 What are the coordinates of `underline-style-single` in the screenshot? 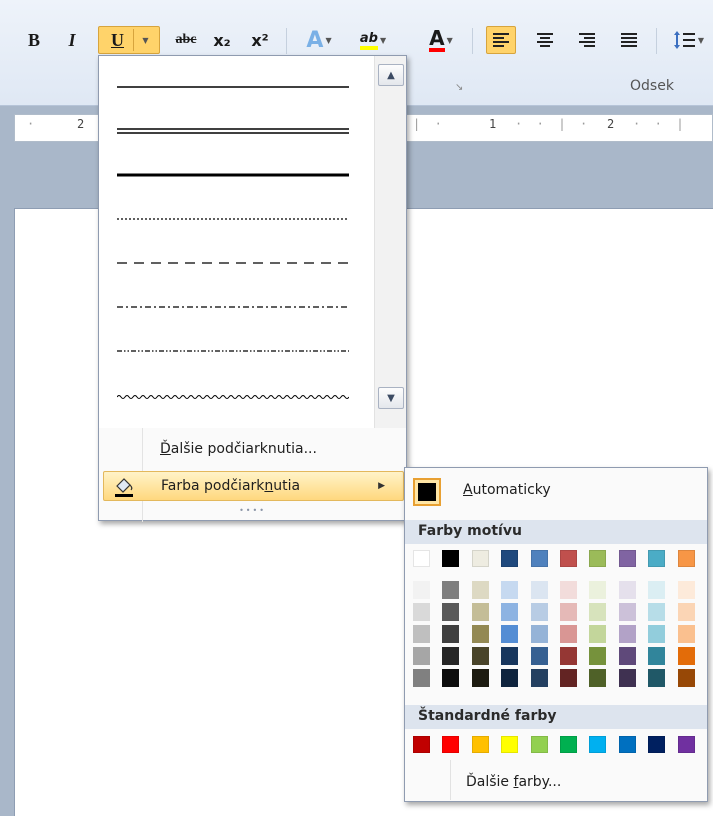 It's located at (233, 87).